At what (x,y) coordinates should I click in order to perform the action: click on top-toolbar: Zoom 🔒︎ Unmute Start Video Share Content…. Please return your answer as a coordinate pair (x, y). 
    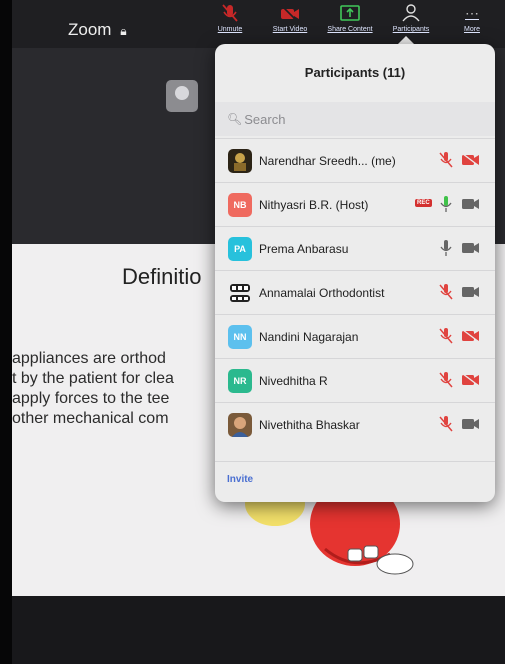
    Looking at the image, I should click on (258, 24).